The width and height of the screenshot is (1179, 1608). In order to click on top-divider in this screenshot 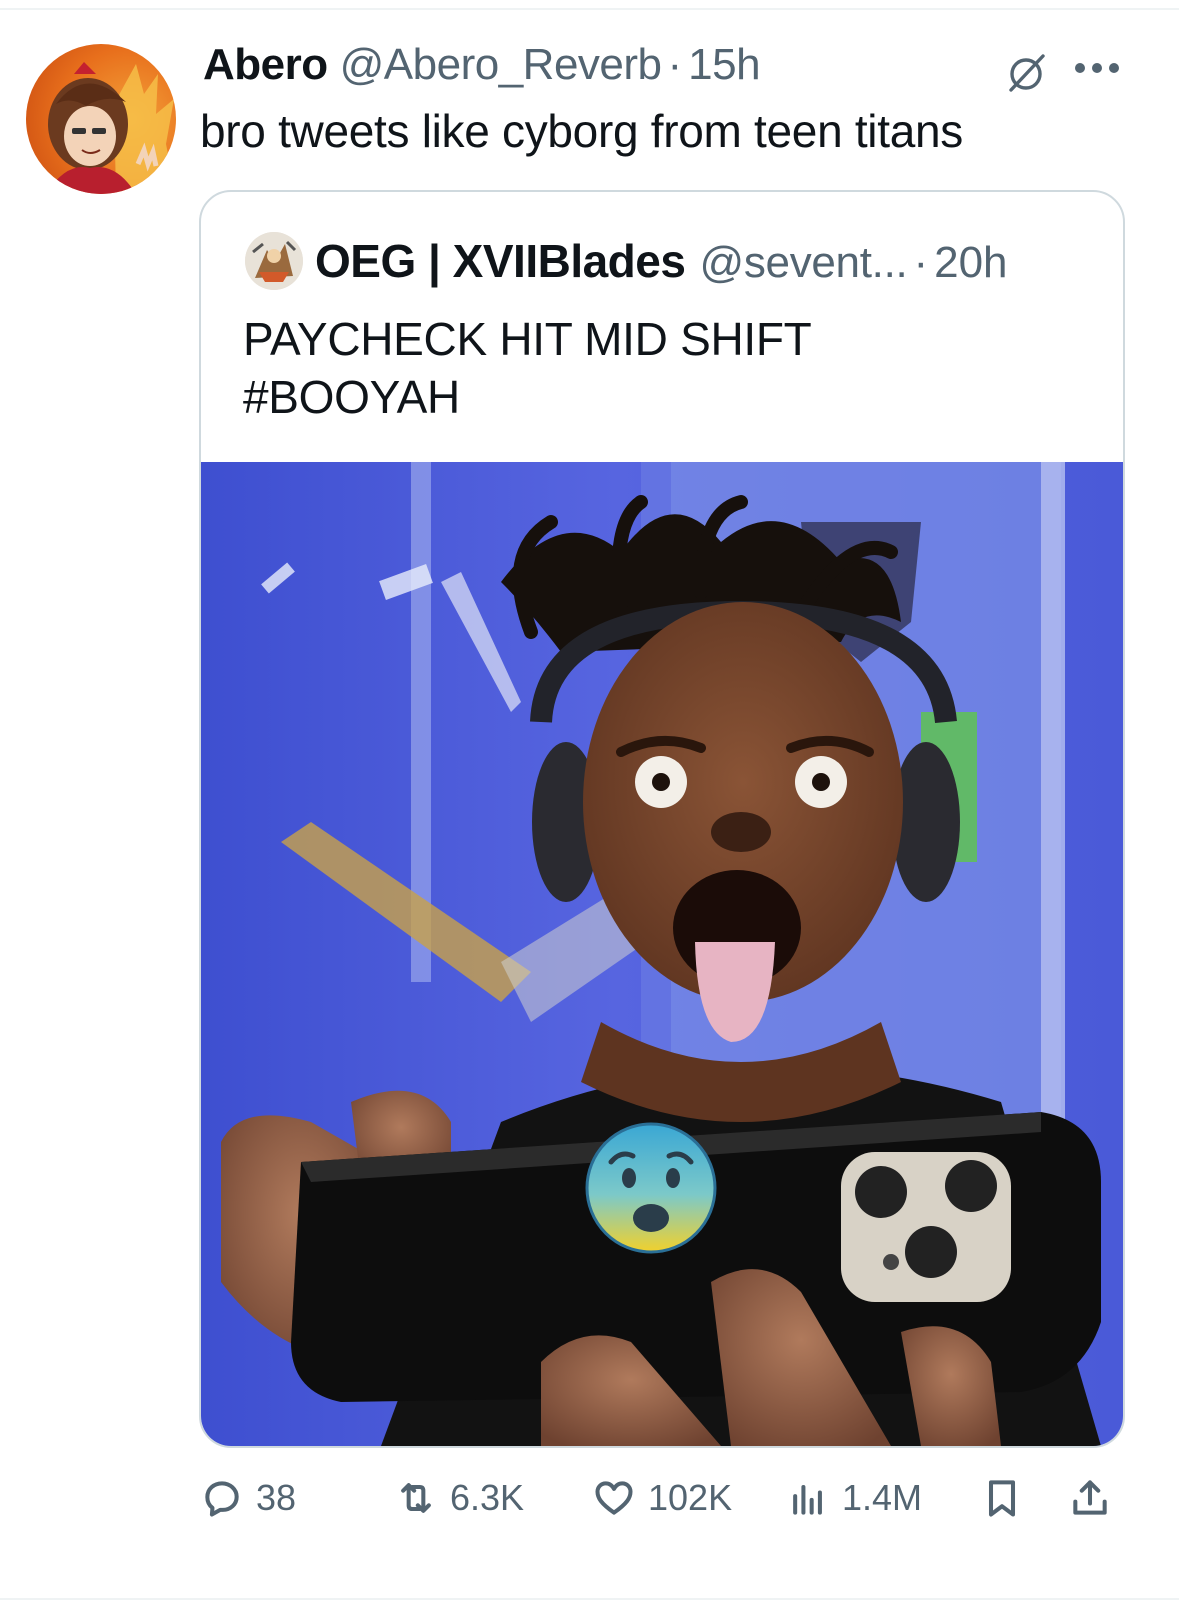, I will do `click(589, 9)`.